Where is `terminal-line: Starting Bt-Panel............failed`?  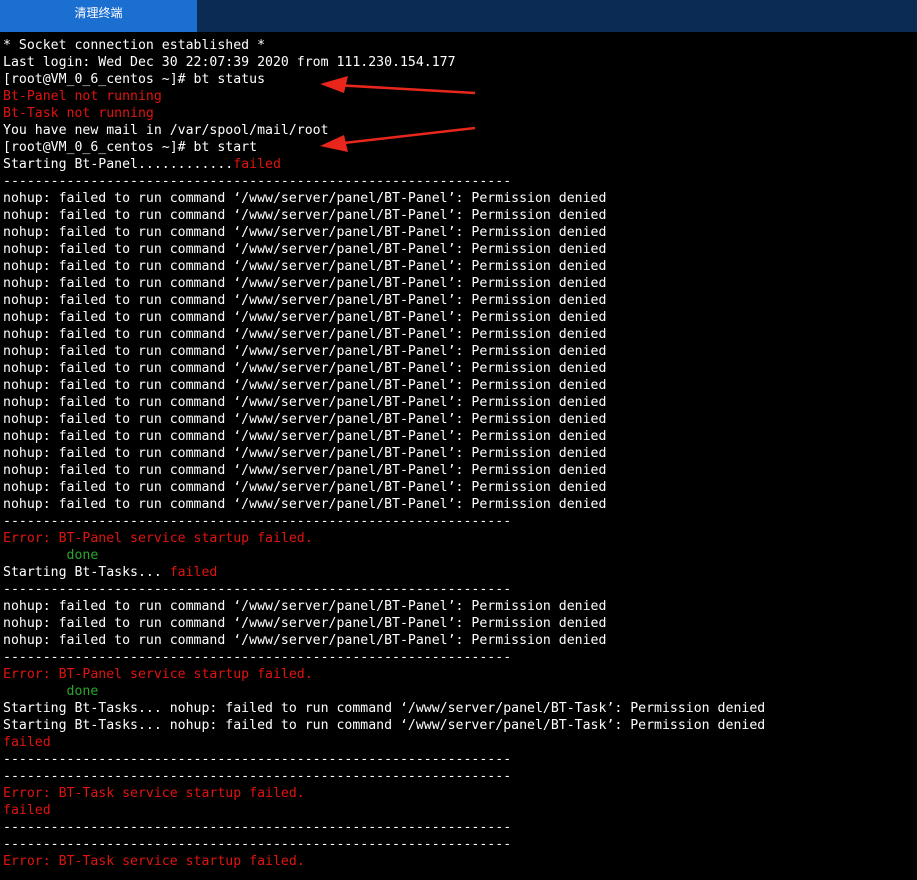
terminal-line: Starting Bt-Panel............failed is located at coordinates (142, 164).